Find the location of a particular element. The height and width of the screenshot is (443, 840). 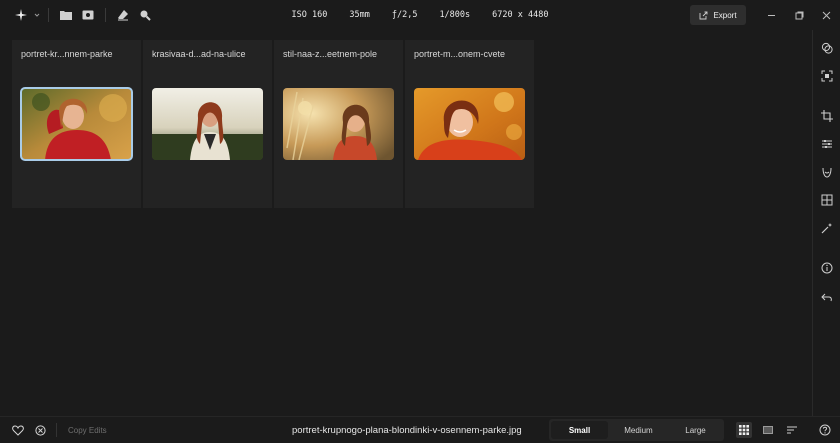

chevron-down-icon is located at coordinates (37, 15).